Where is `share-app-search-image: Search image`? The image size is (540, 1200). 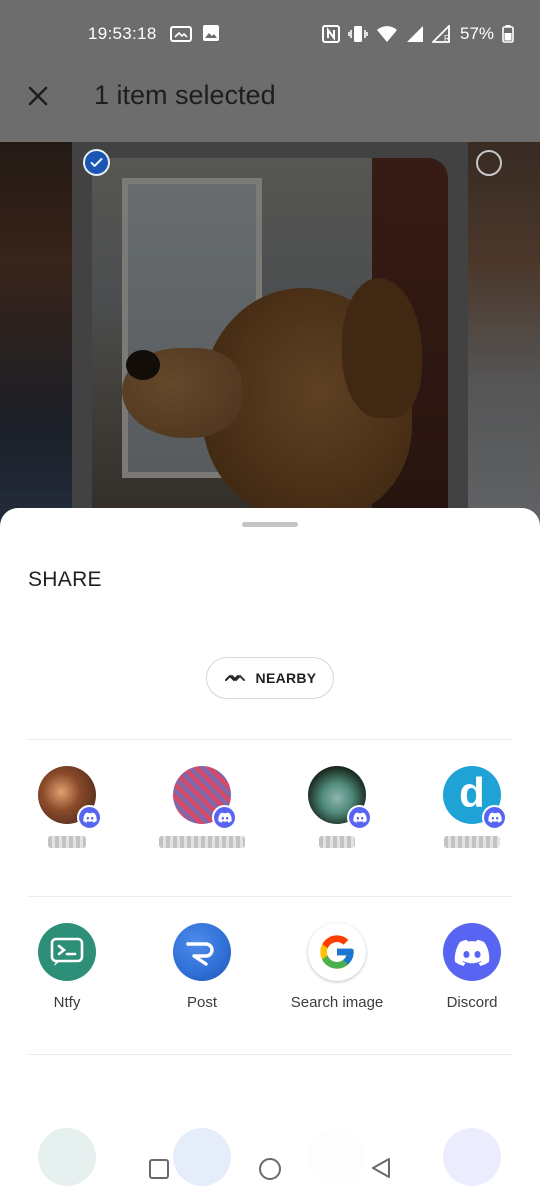 share-app-search-image: Search image is located at coordinates (337, 967).